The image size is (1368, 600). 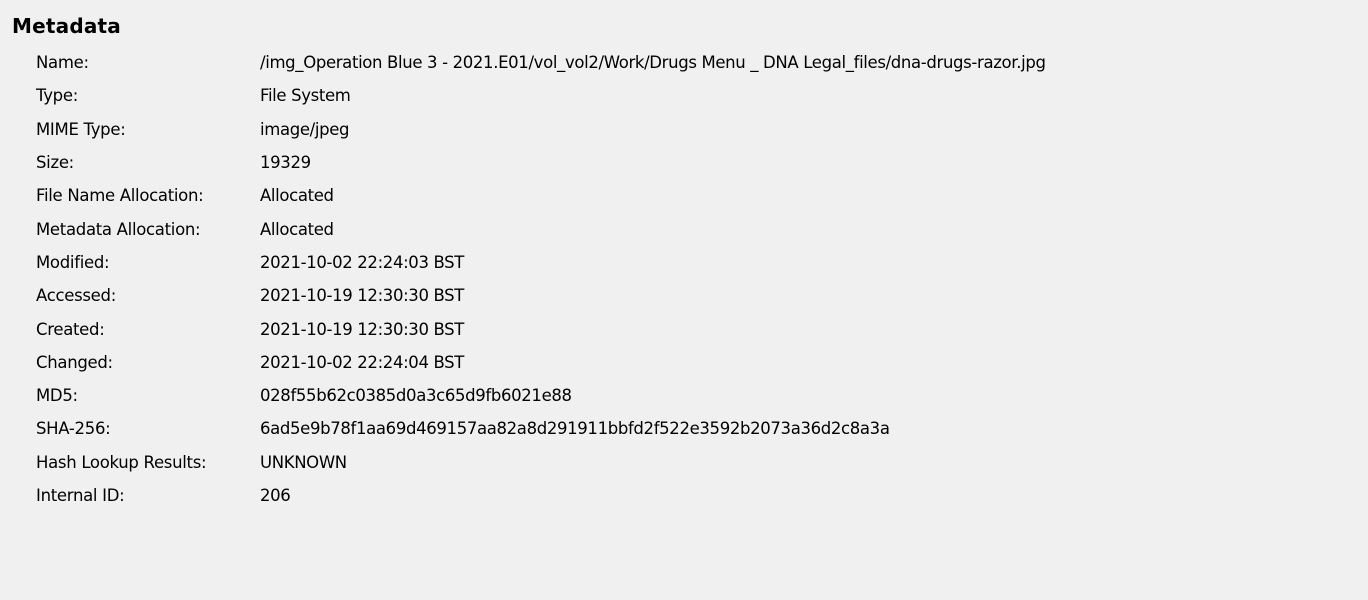 I want to click on field-label: Hash Lookup Results:, so click(x=121, y=462).